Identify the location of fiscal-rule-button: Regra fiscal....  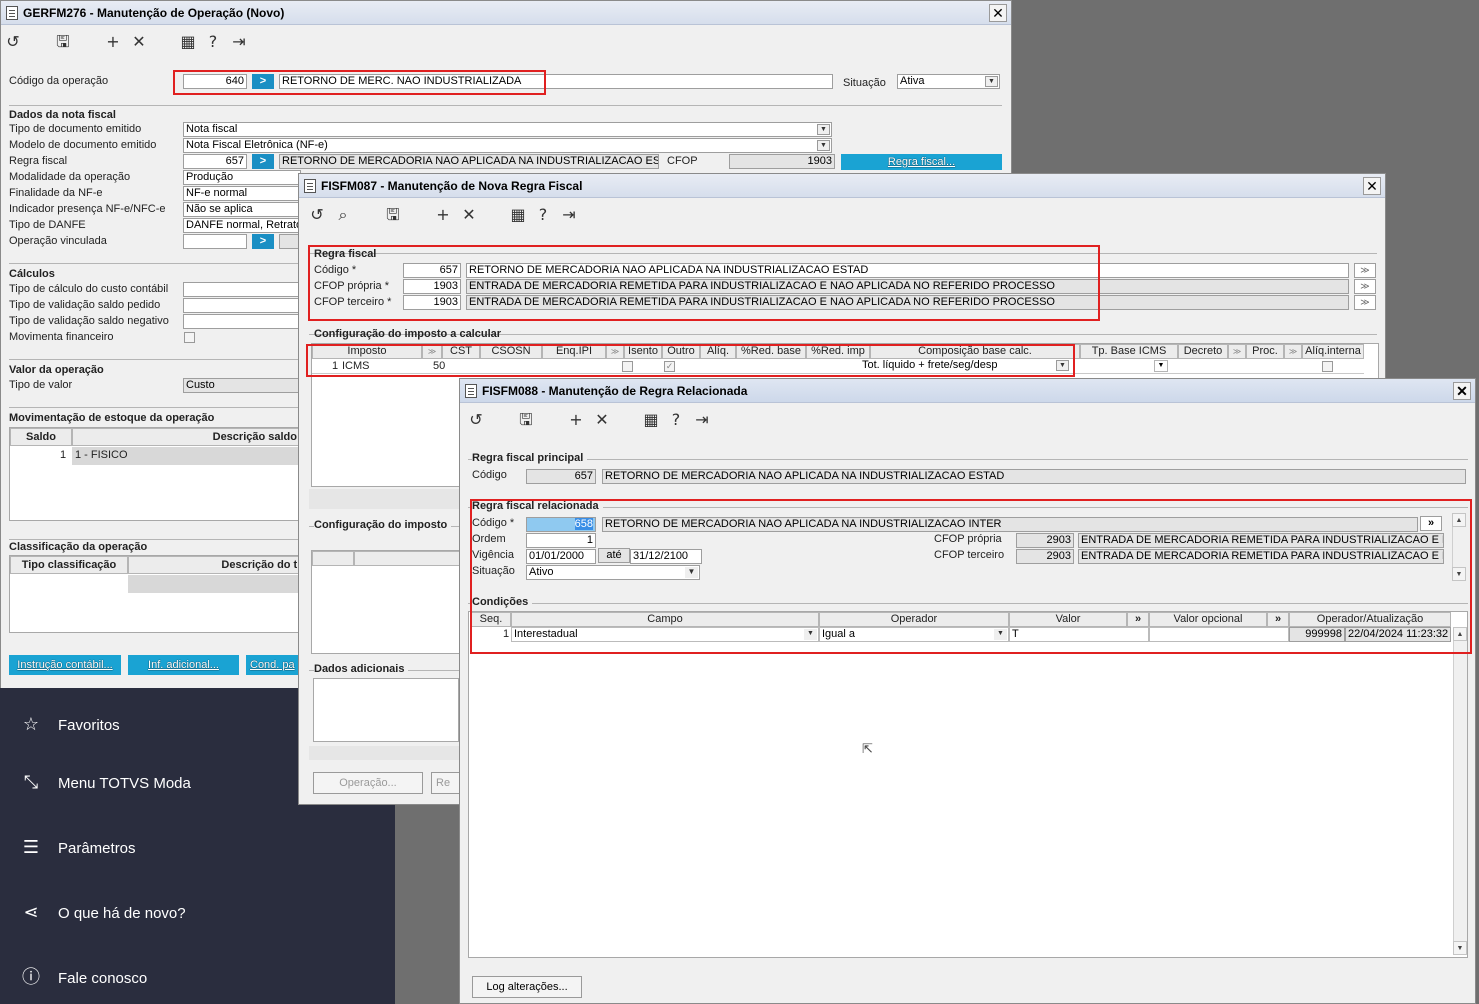
(921, 162).